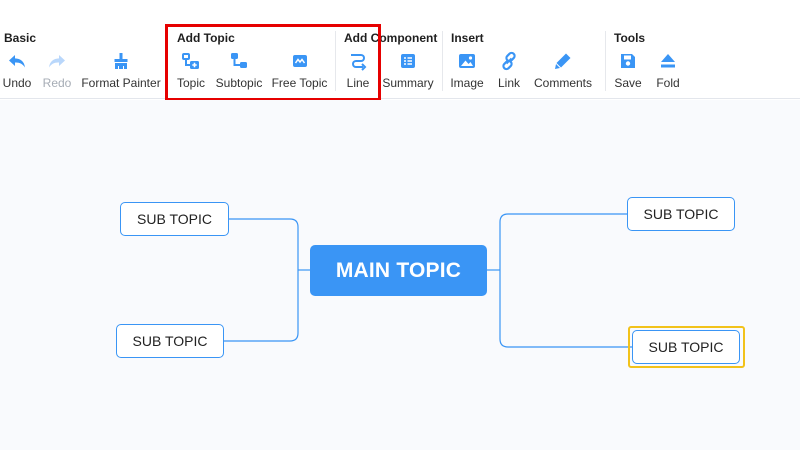 Image resolution: width=800 pixels, height=450 pixels. What do you see at coordinates (174, 219) in the screenshot?
I see `subtopic-node-left-1: SUB TOPIC` at bounding box center [174, 219].